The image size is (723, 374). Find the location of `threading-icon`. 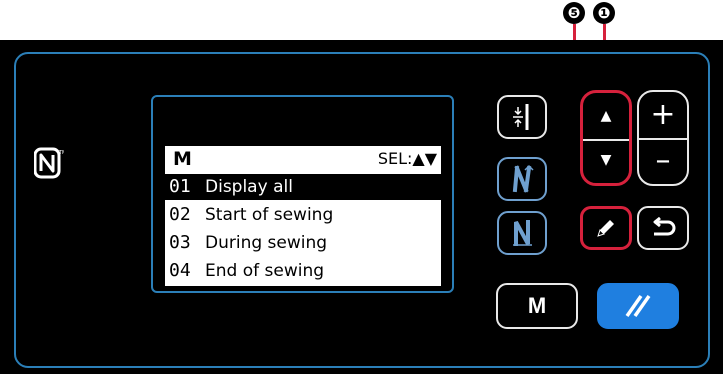

threading-icon is located at coordinates (521, 117).